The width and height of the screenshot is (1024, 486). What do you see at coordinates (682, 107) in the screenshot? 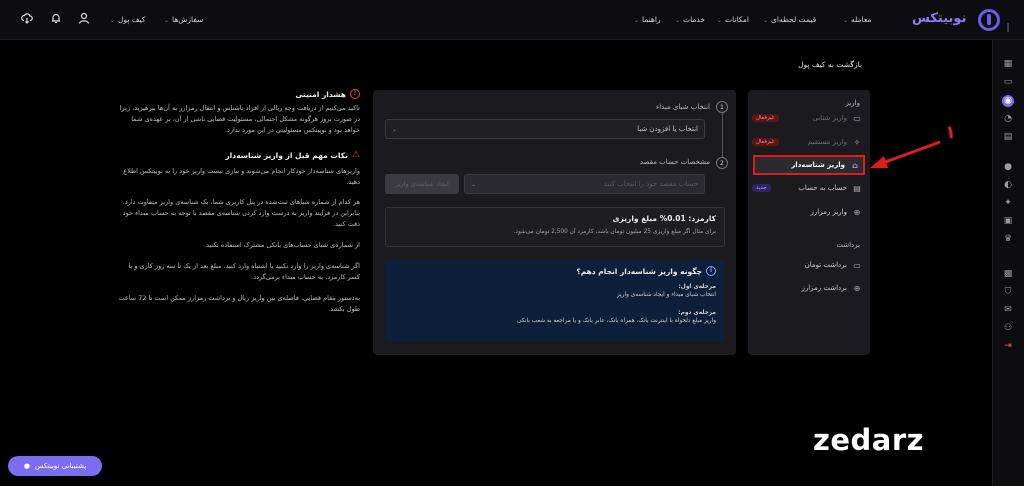
I see `step-1-label: انتخاب شبای مبداء` at bounding box center [682, 107].